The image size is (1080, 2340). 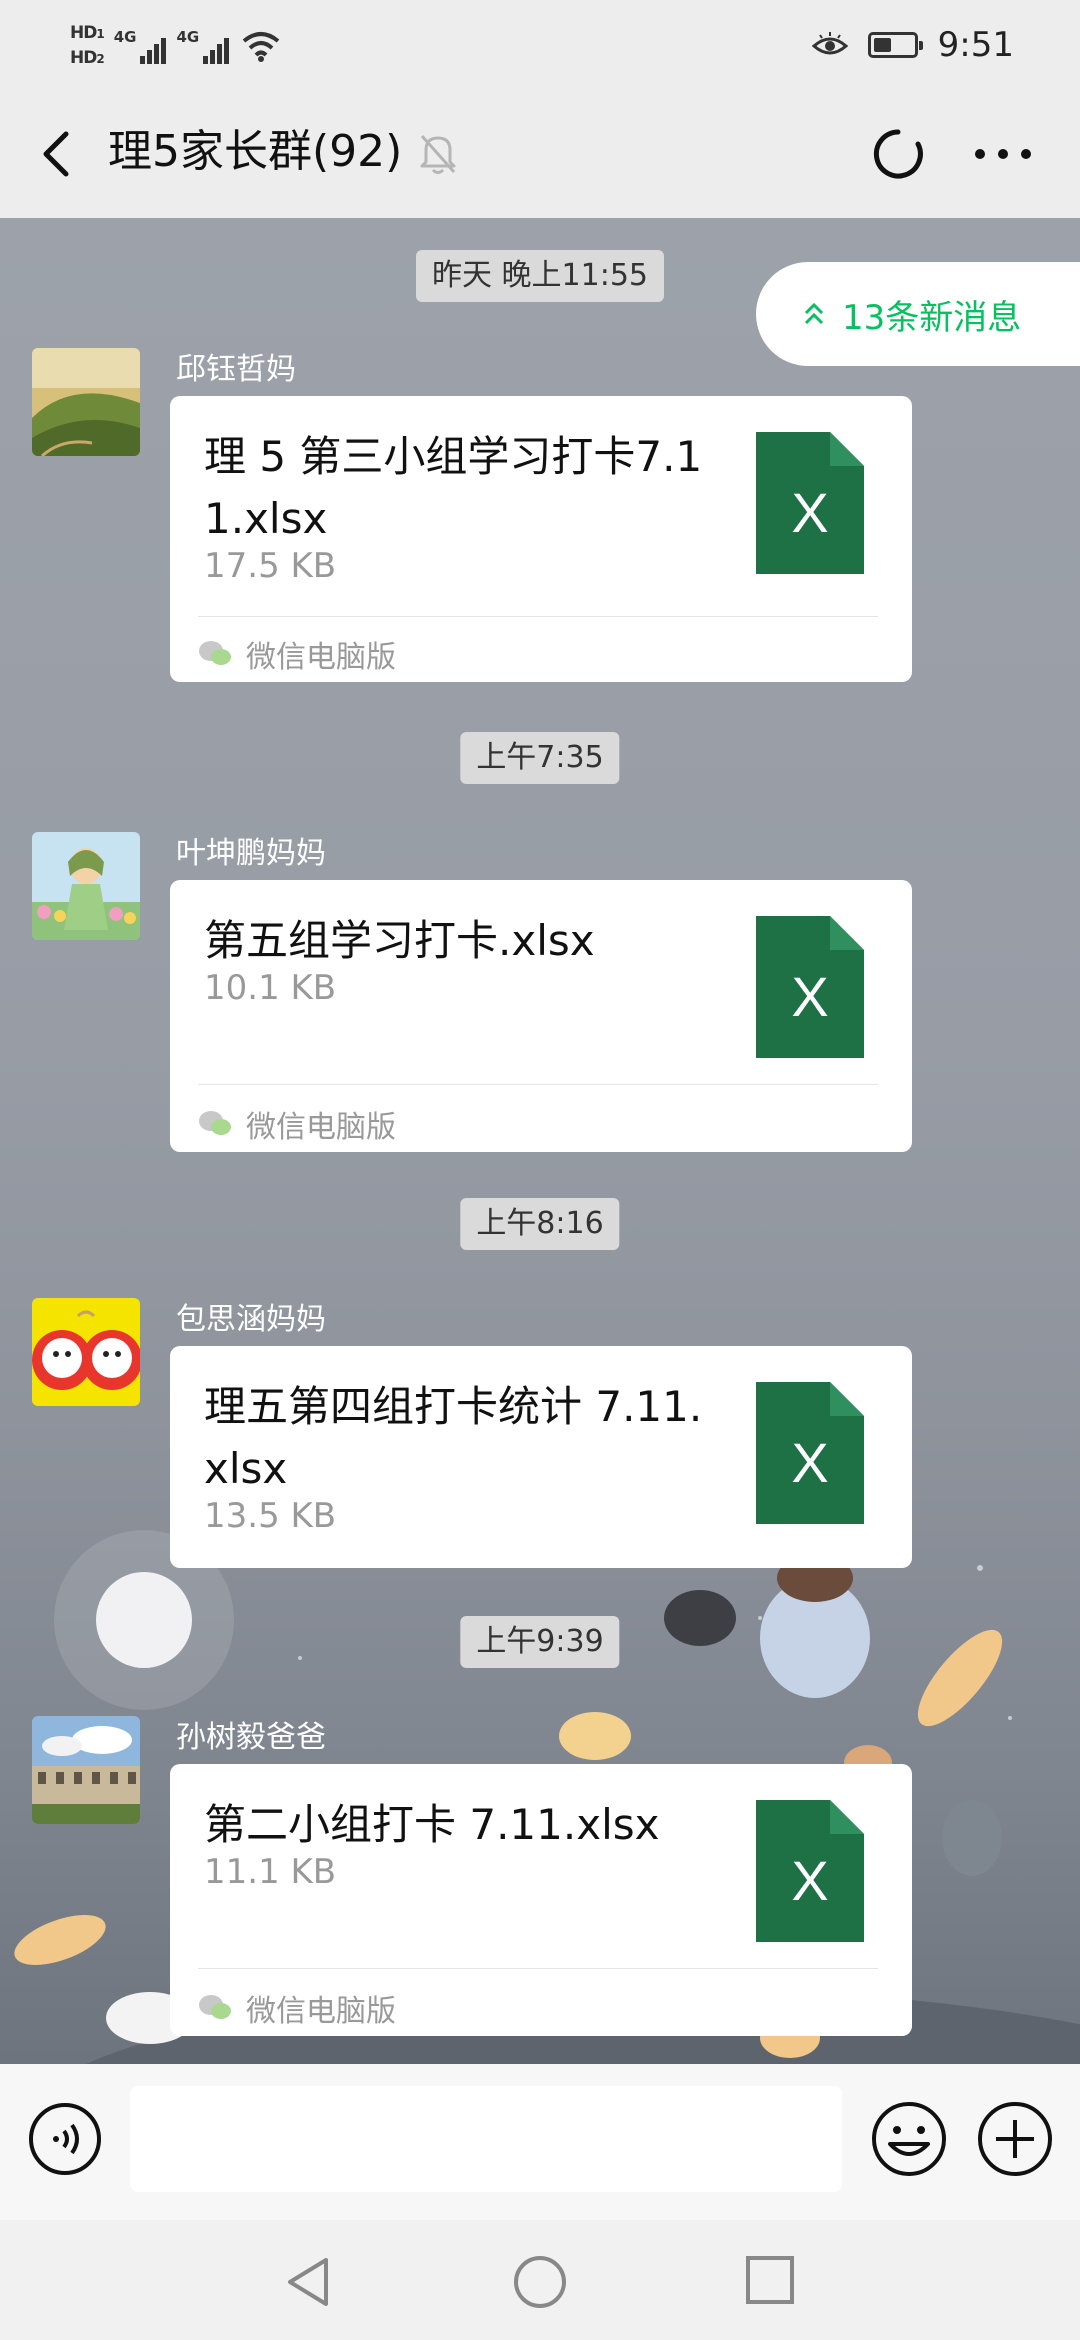 What do you see at coordinates (453, 1437) in the screenshot?
I see `file-name: 理五第四组打卡统计 7.11.xlsx` at bounding box center [453, 1437].